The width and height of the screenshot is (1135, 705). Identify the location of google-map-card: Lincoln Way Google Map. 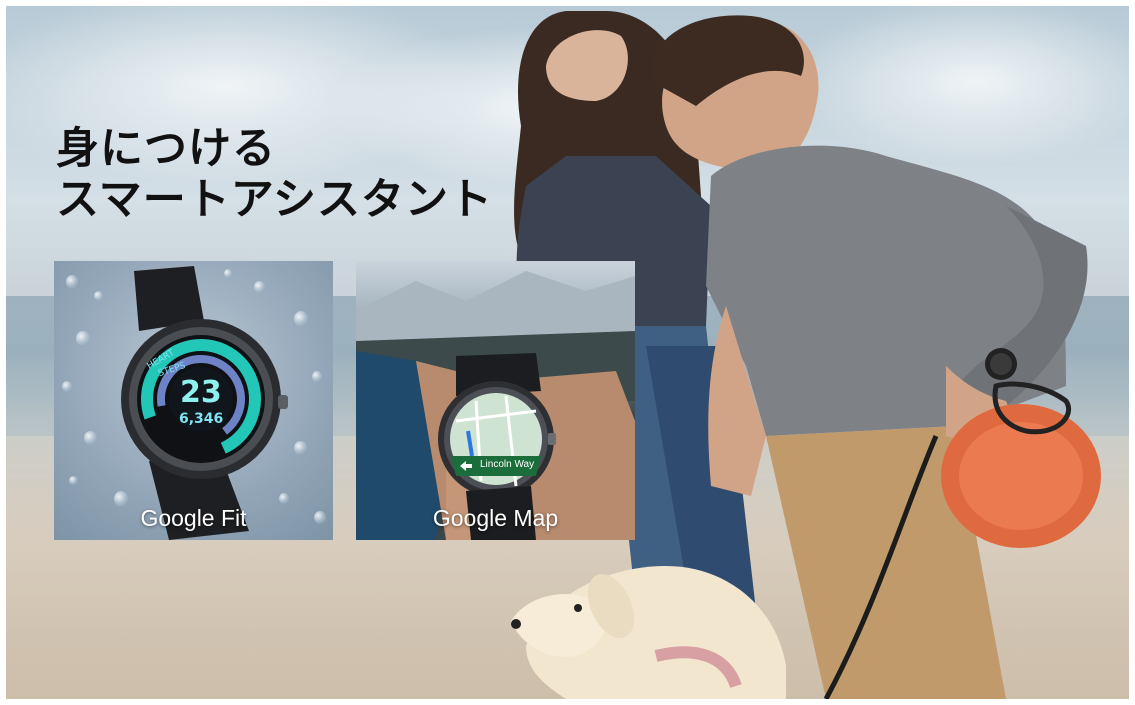
(495, 400).